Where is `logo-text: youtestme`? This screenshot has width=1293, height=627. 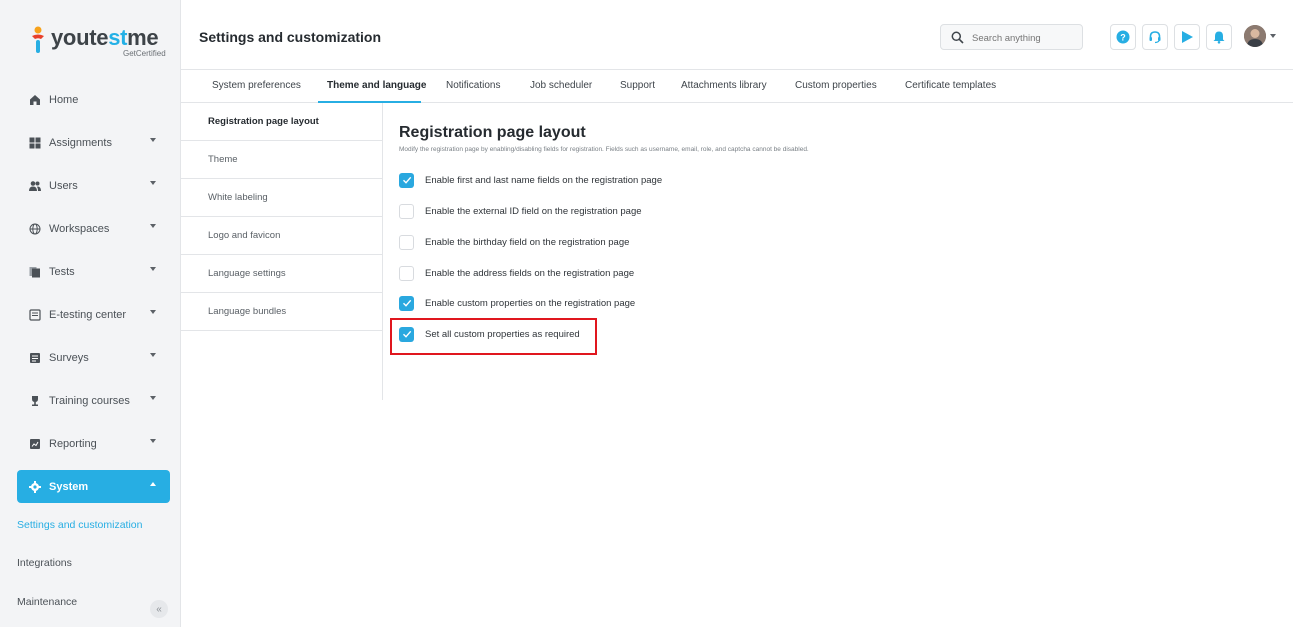
logo-text: youtestme is located at coordinates (105, 37).